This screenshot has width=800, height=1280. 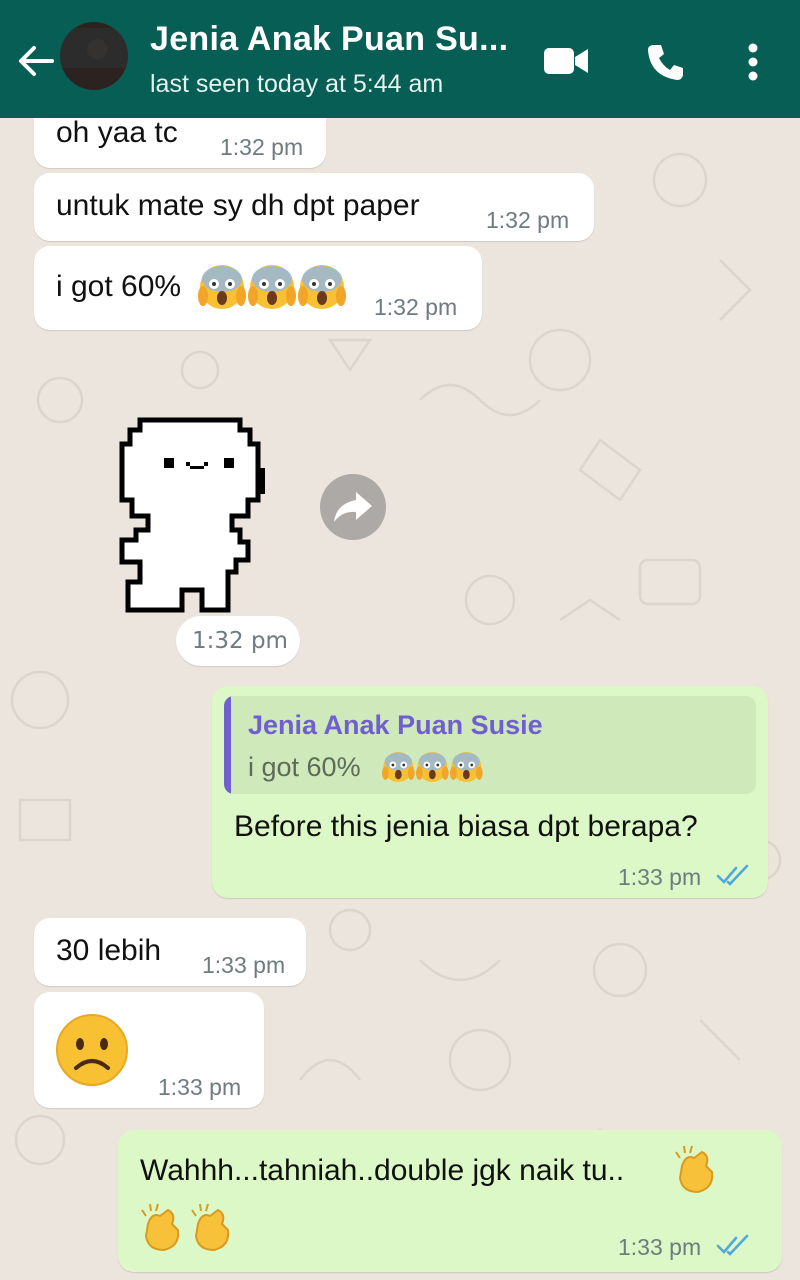 What do you see at coordinates (566, 61) in the screenshot?
I see `video-call-icon` at bounding box center [566, 61].